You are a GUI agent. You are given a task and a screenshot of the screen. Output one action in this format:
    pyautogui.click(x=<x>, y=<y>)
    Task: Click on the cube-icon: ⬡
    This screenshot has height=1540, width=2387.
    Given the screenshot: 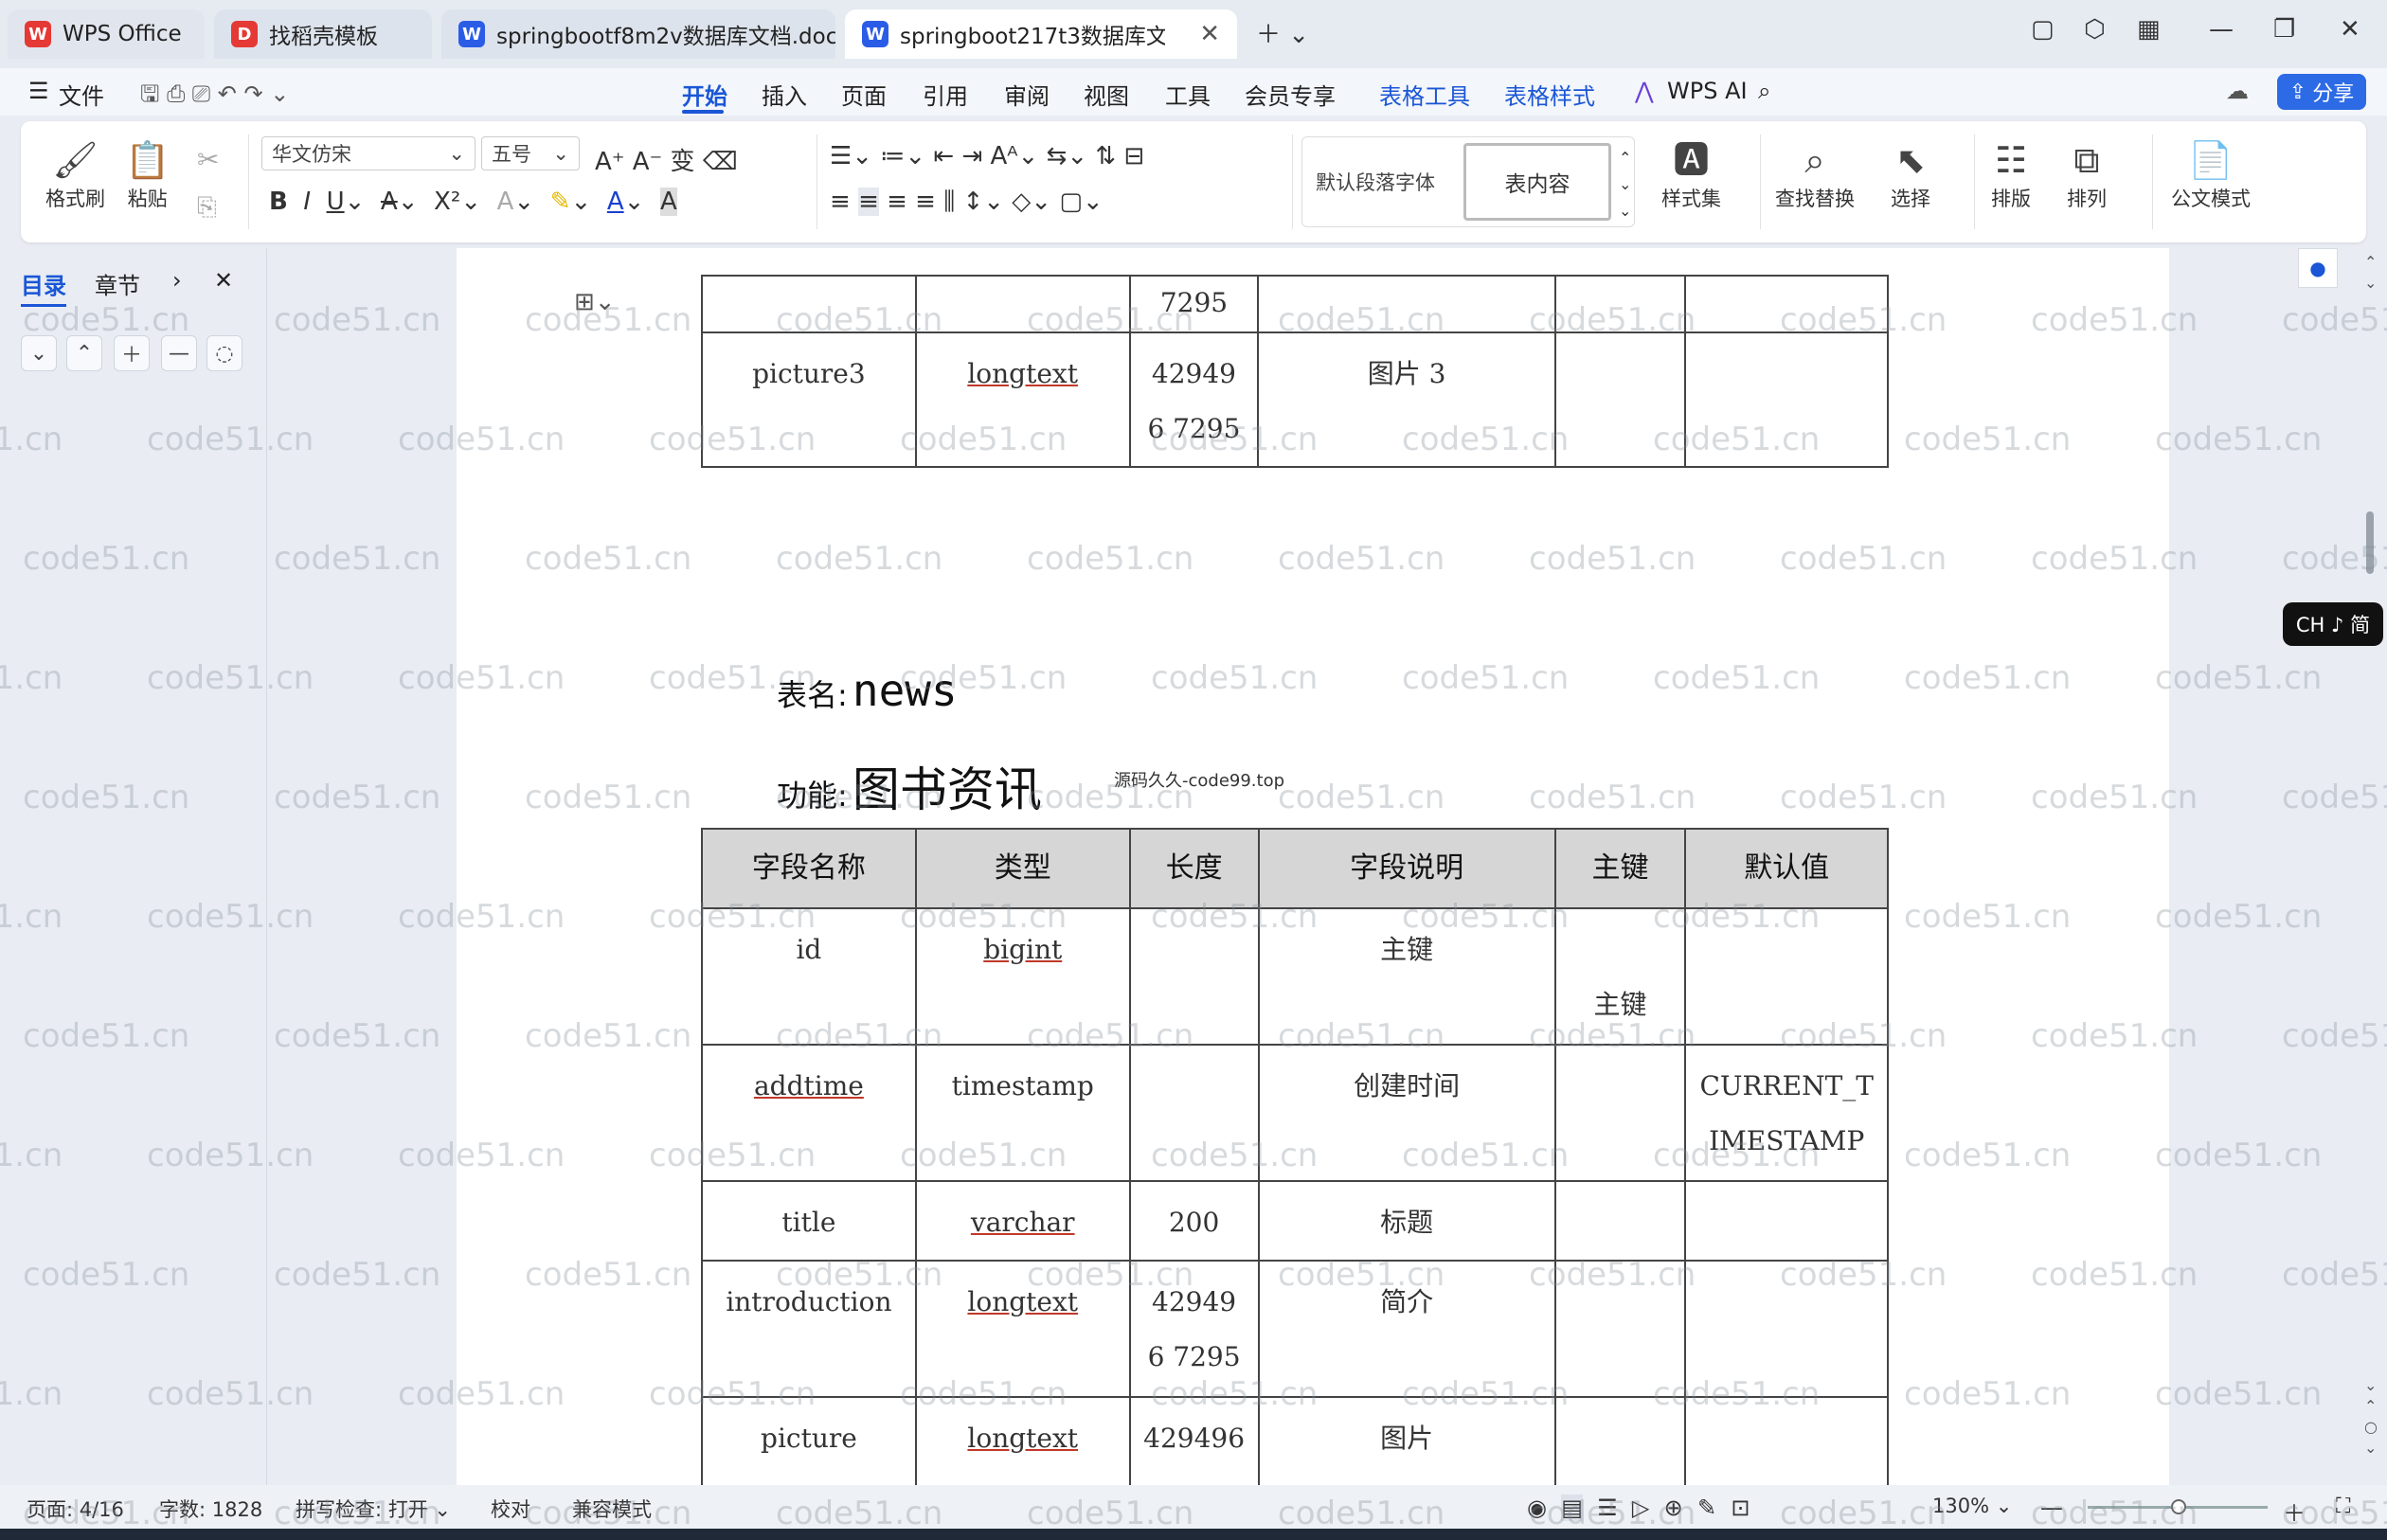 What is the action you would take?
    pyautogui.click(x=2095, y=29)
    